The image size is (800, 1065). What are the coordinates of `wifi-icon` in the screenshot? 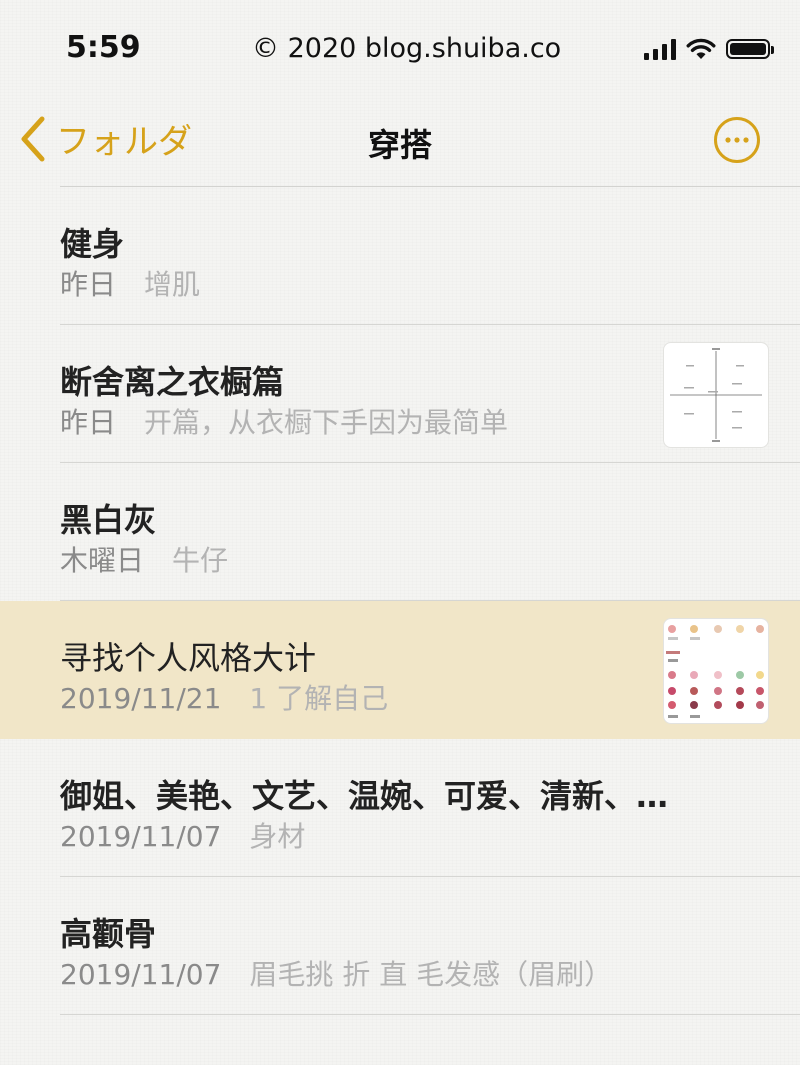 It's located at (701, 48).